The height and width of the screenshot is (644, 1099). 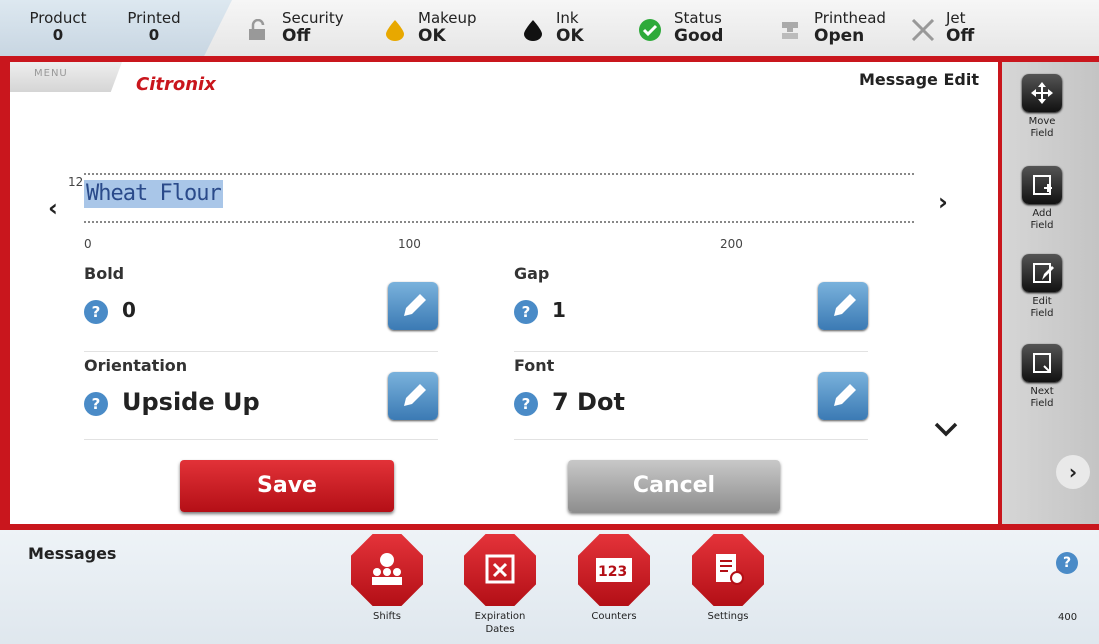 What do you see at coordinates (51, 73) in the screenshot?
I see `menu-label: MENU` at bounding box center [51, 73].